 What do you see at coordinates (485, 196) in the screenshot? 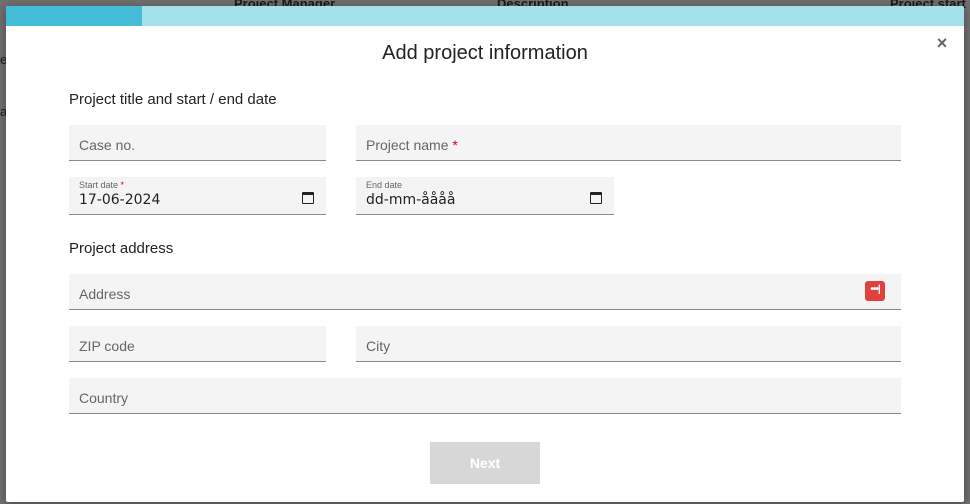
I see `end-date-field: End date dd-mm-åååå` at bounding box center [485, 196].